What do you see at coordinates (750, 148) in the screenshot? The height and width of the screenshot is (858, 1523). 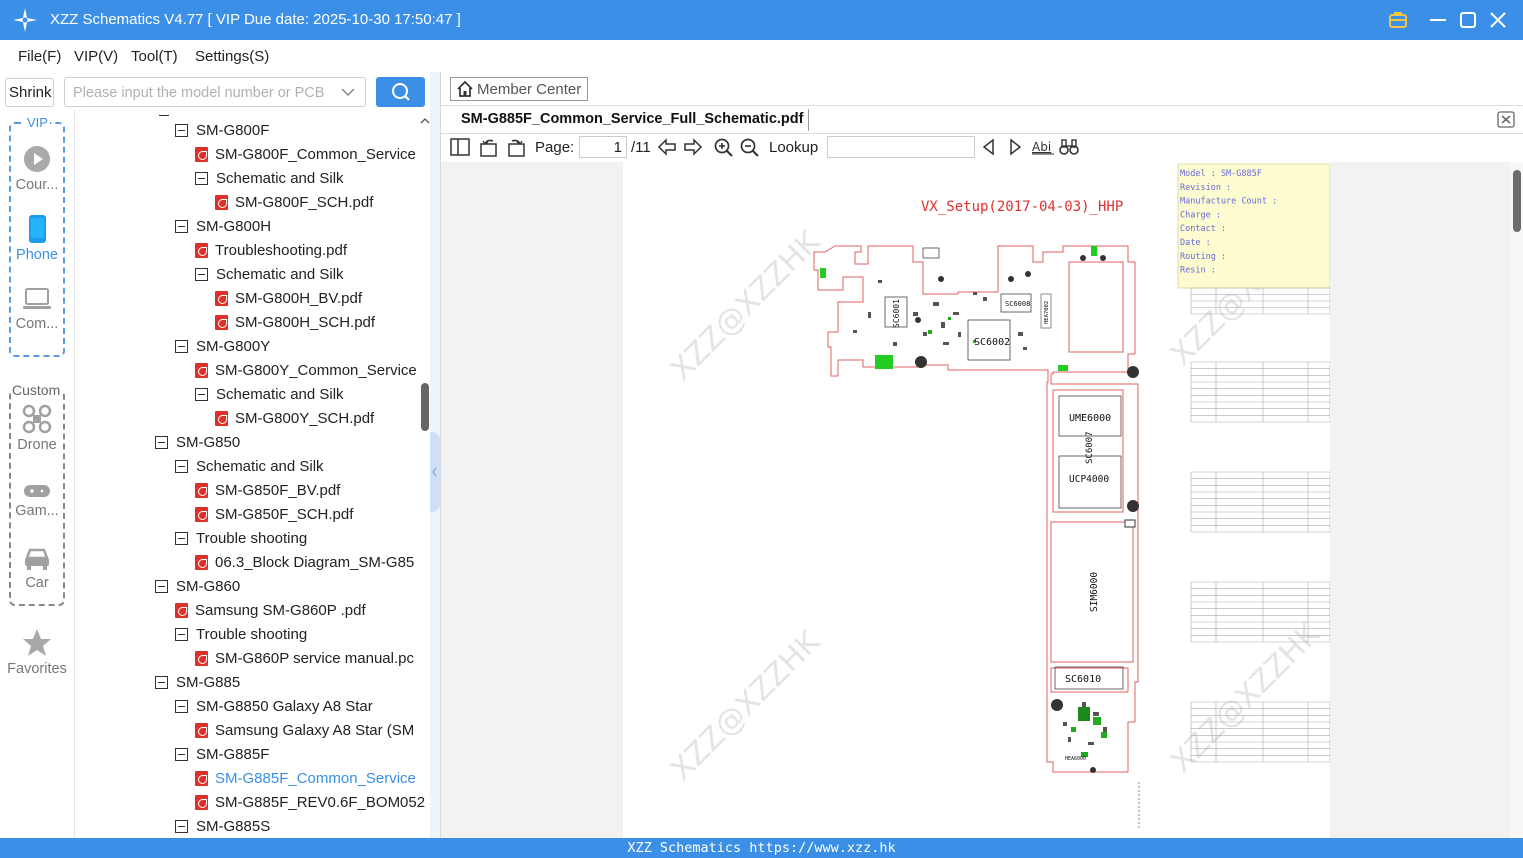 I see `zoom-out-icon` at bounding box center [750, 148].